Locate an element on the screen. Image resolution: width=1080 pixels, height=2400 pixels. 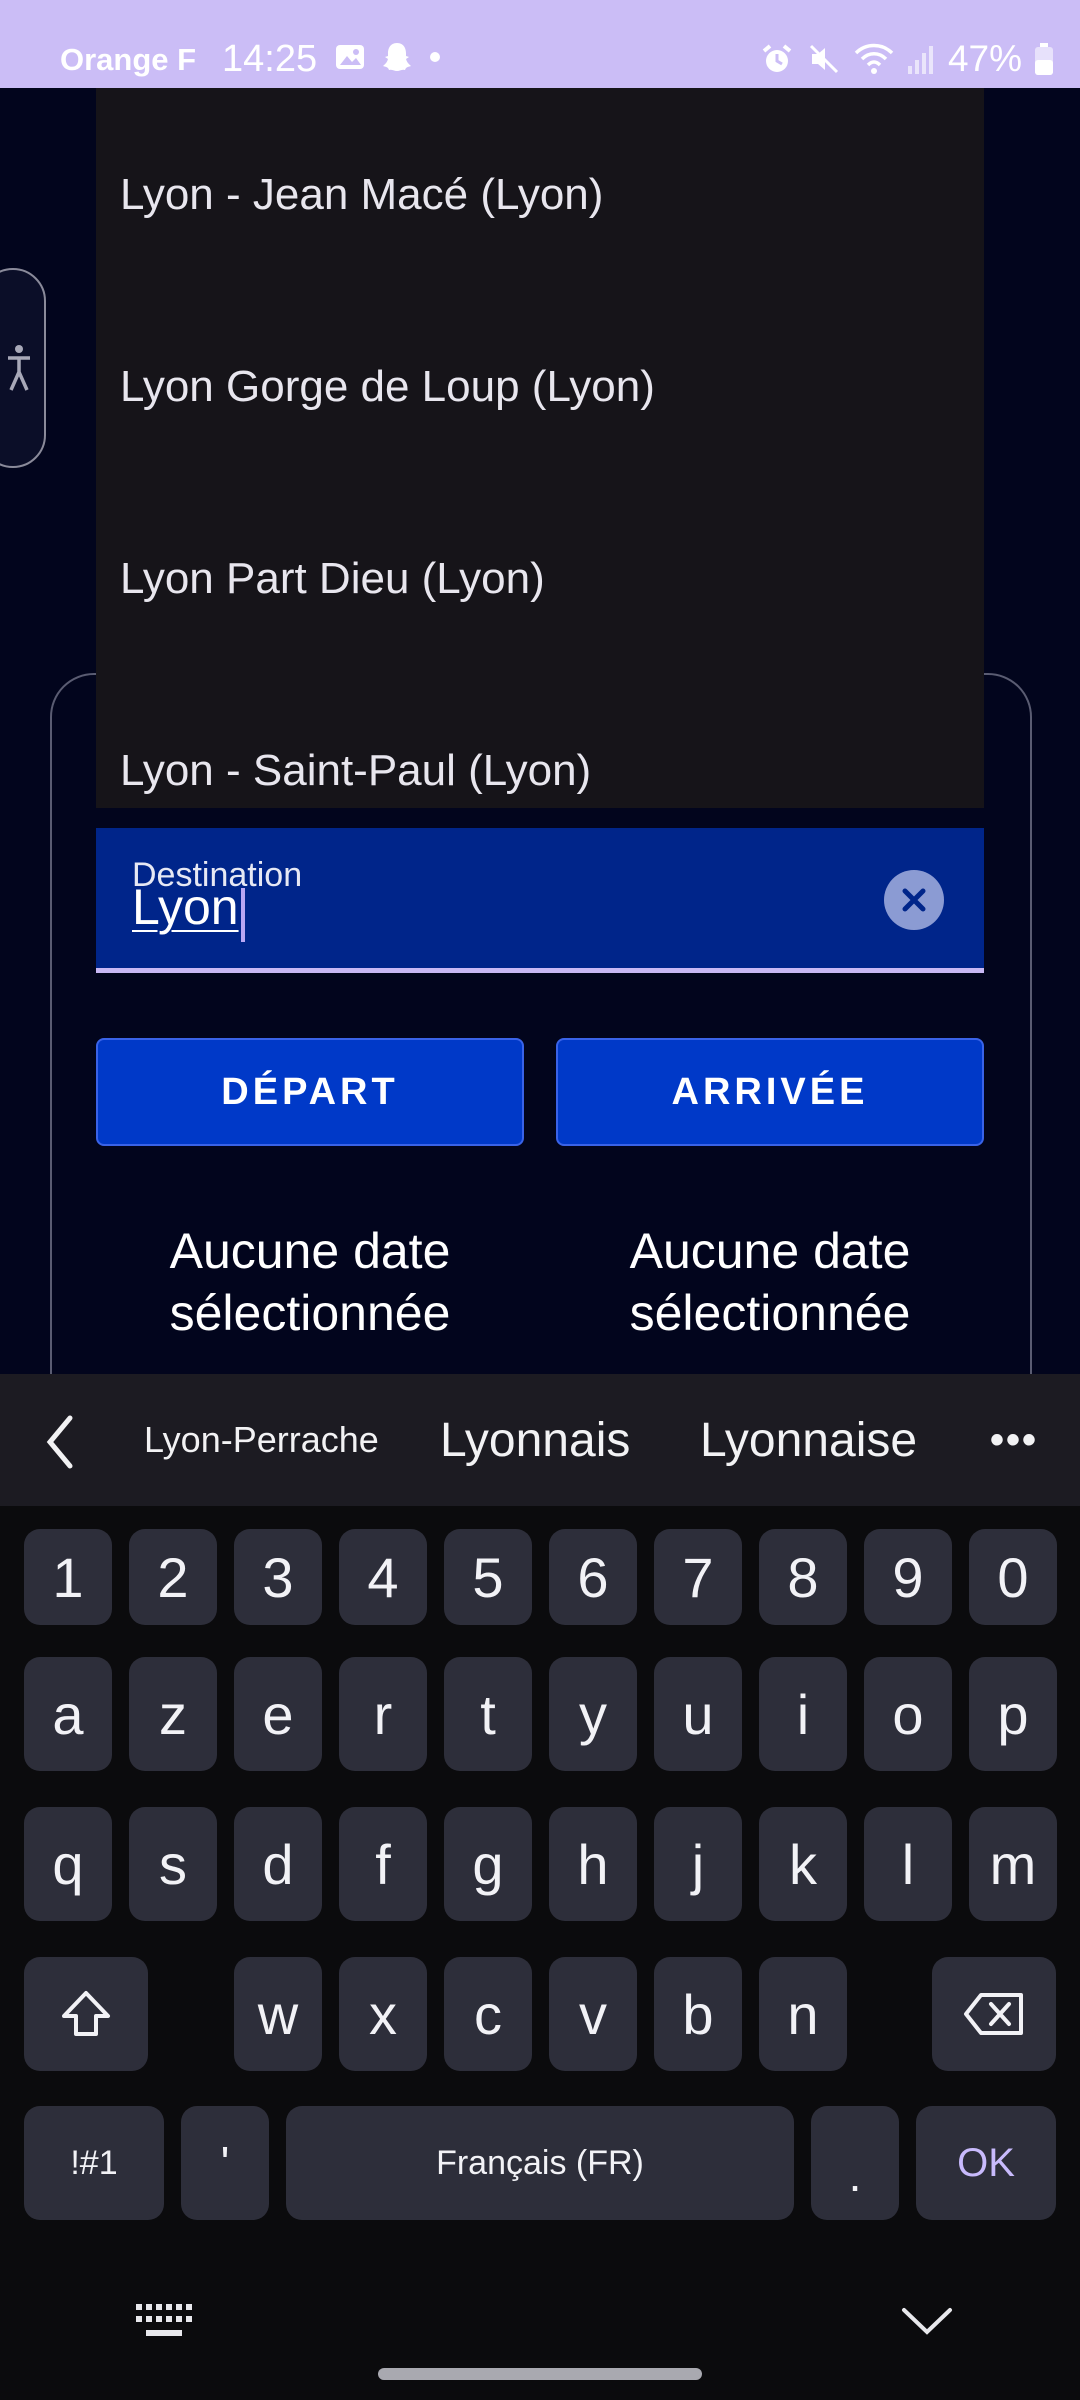
arrivee-button: ARRIVÉE is located at coordinates (770, 1092).